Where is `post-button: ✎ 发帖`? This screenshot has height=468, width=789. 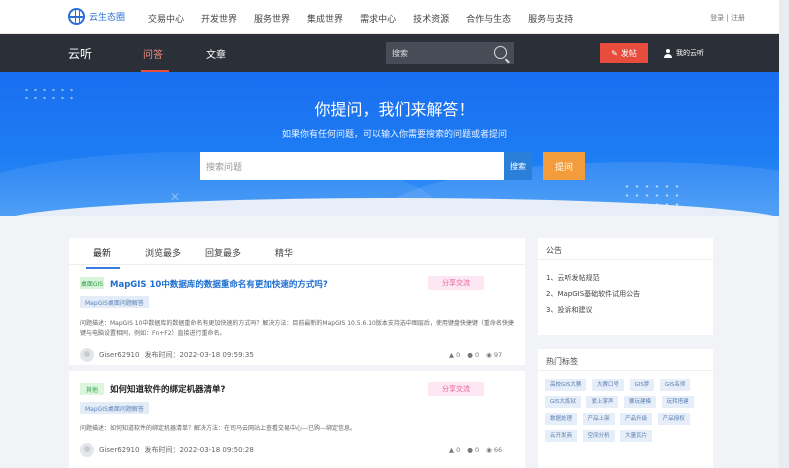
post-button: ✎ 发帖 is located at coordinates (624, 53).